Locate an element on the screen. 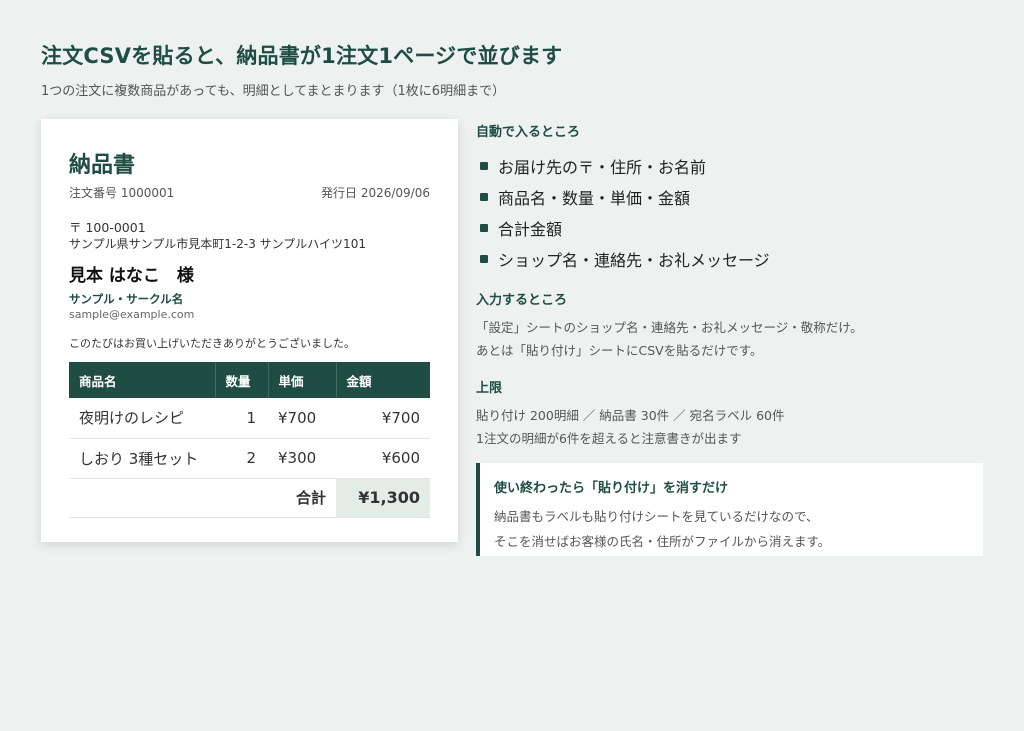 Image resolution: width=1024 pixels, height=731 pixels. list-item: お届け先の〒・住所・お名前 is located at coordinates (625, 165).